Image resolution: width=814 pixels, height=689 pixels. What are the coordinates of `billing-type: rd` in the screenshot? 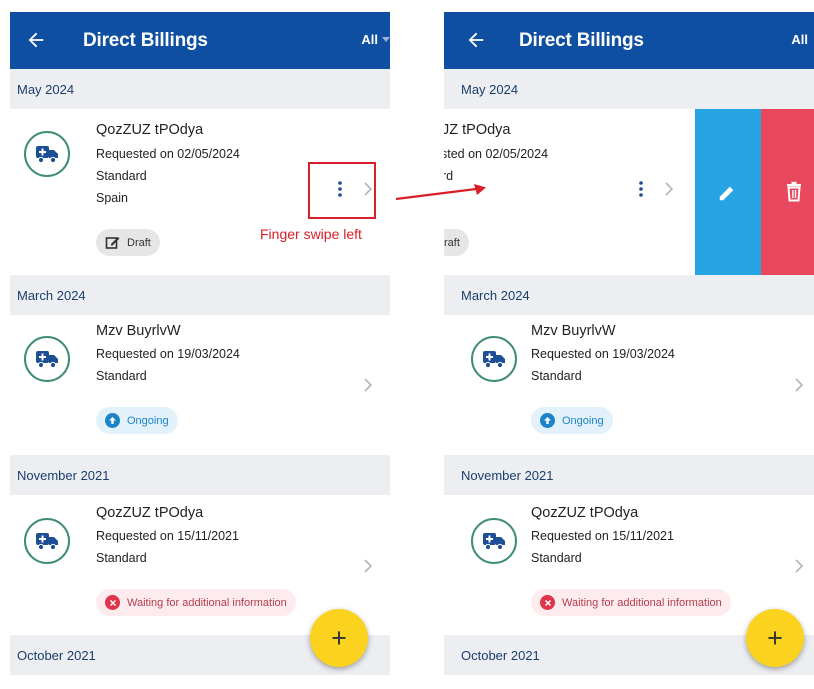 It's located at (449, 176).